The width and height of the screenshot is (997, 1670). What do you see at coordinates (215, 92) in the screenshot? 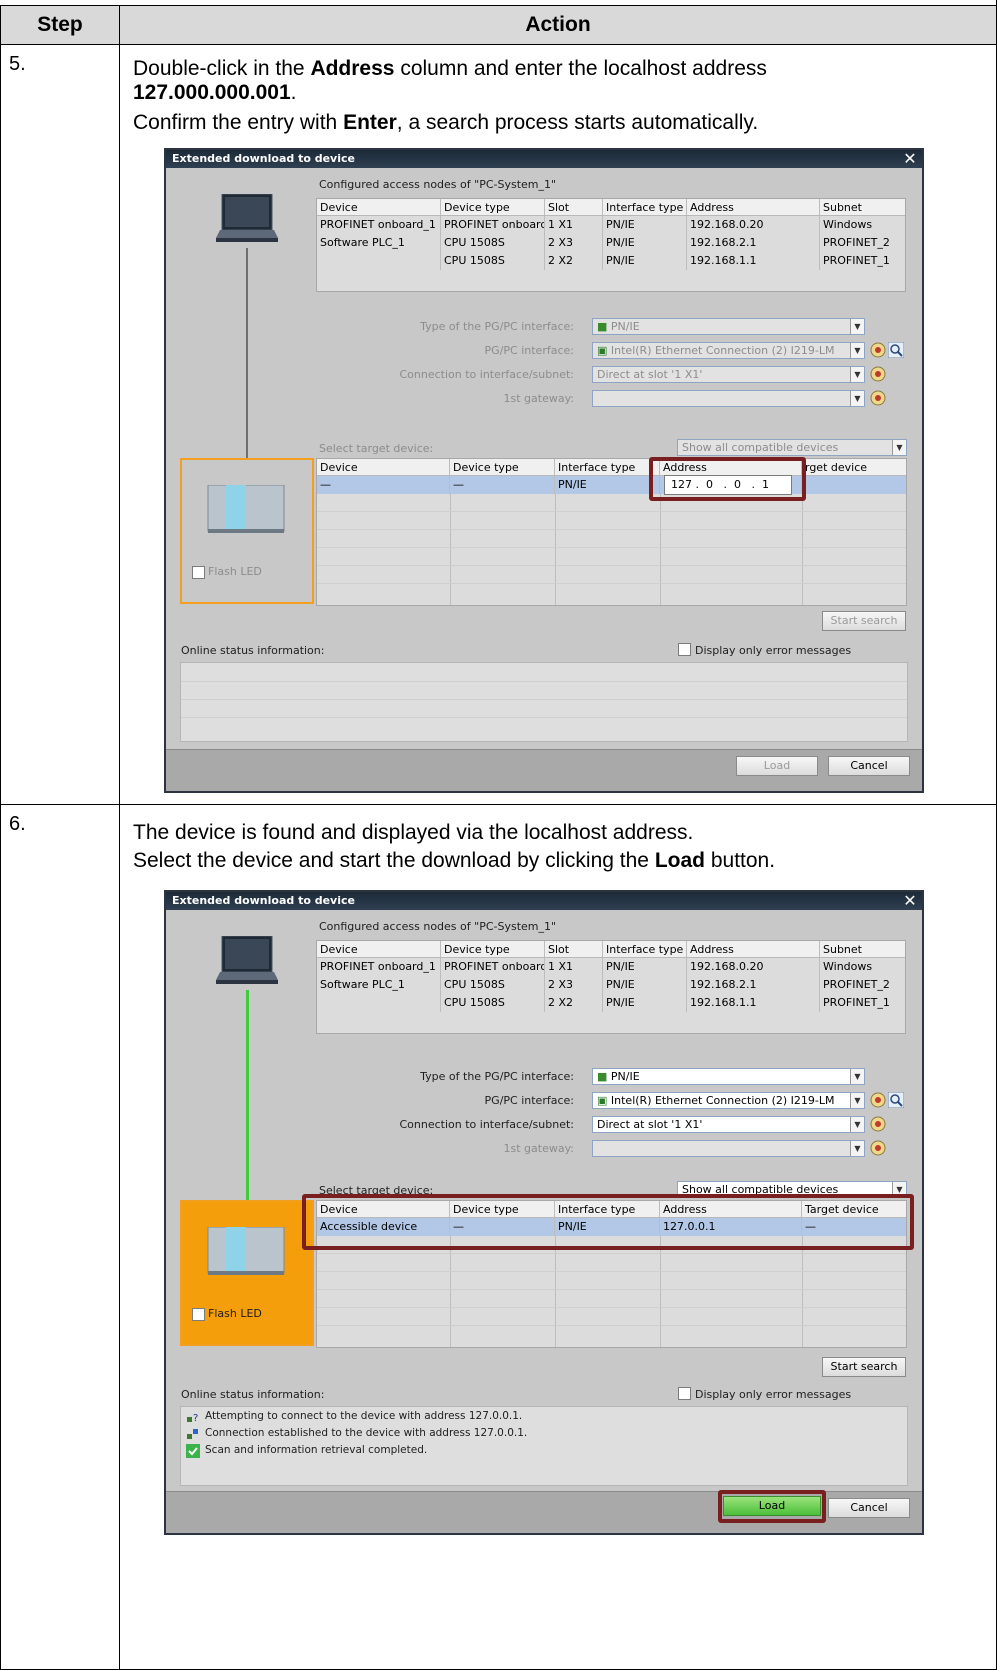
I see `step-text: 127.000.000.001.` at bounding box center [215, 92].